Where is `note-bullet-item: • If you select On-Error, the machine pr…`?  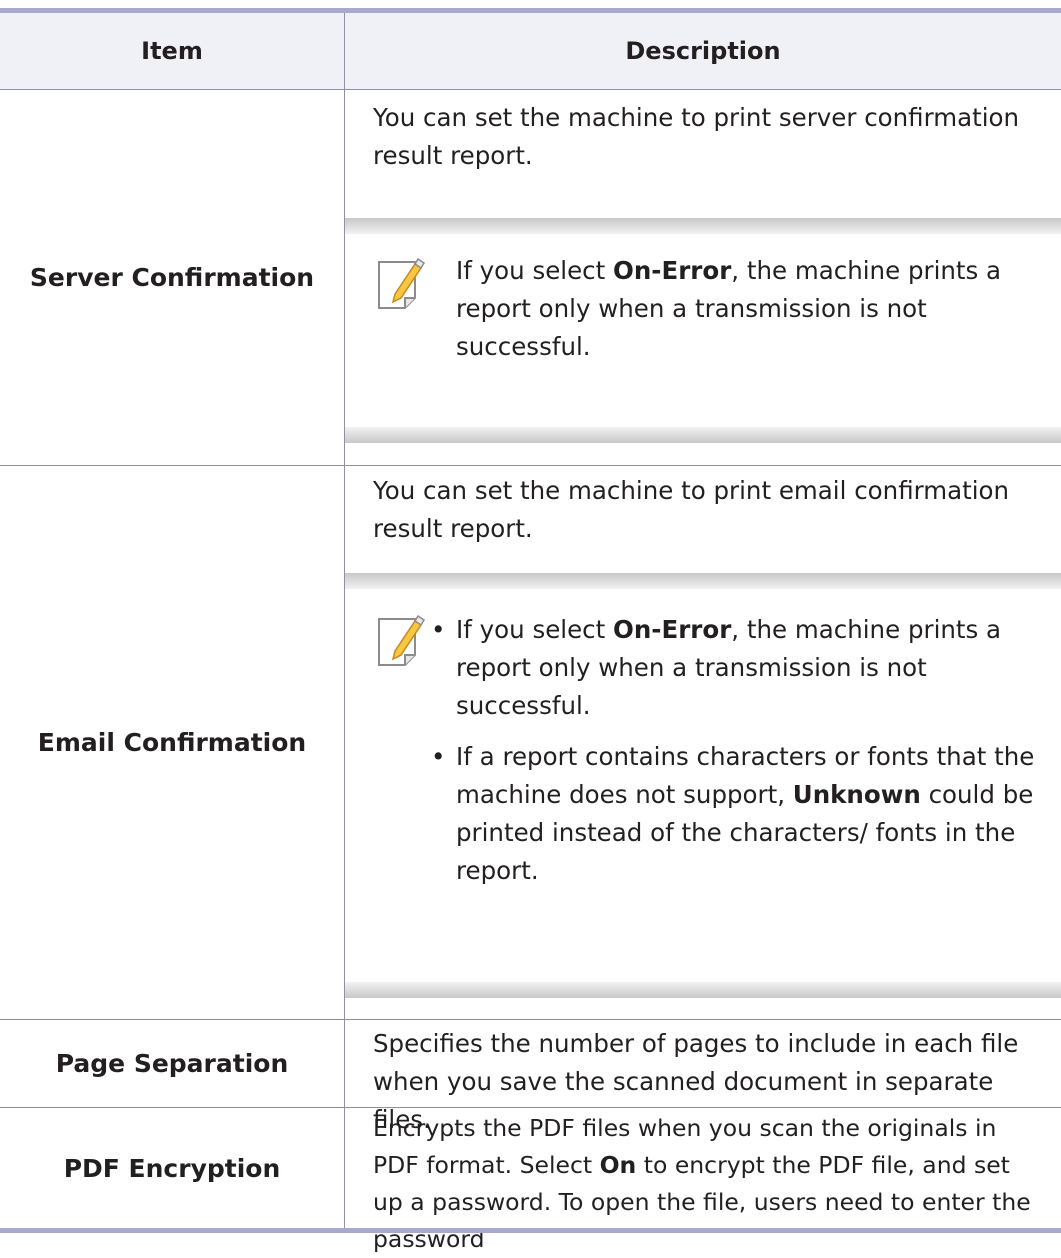 note-bullet-item: • If you select On-Error, the machine pr… is located at coordinates (739, 668).